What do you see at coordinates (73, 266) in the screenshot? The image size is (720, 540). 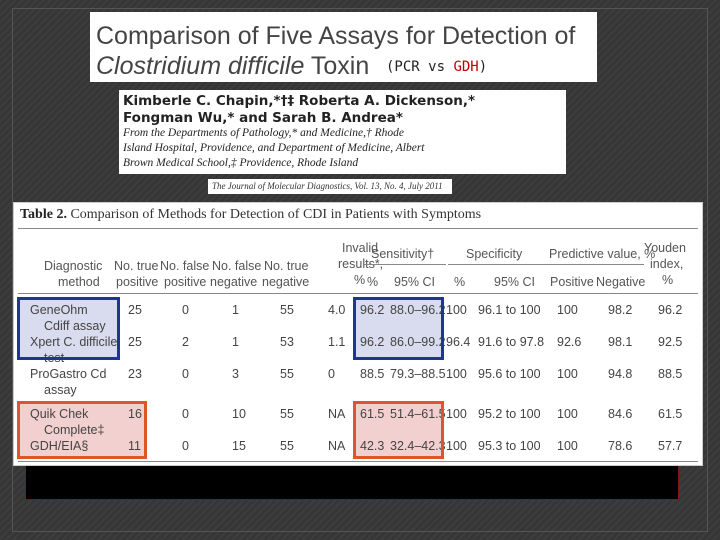 I see `method-header-1: Diagnostic` at bounding box center [73, 266].